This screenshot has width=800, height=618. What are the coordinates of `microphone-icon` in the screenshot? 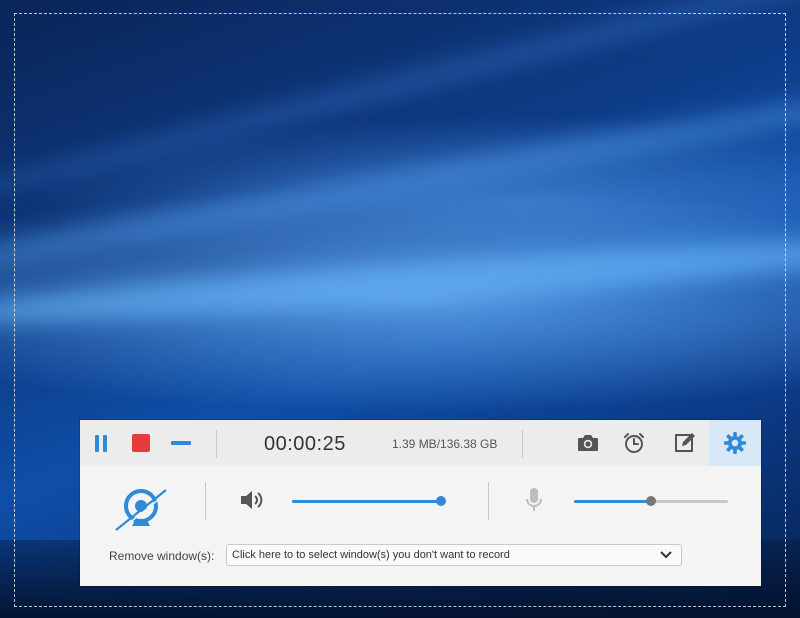 It's located at (534, 500).